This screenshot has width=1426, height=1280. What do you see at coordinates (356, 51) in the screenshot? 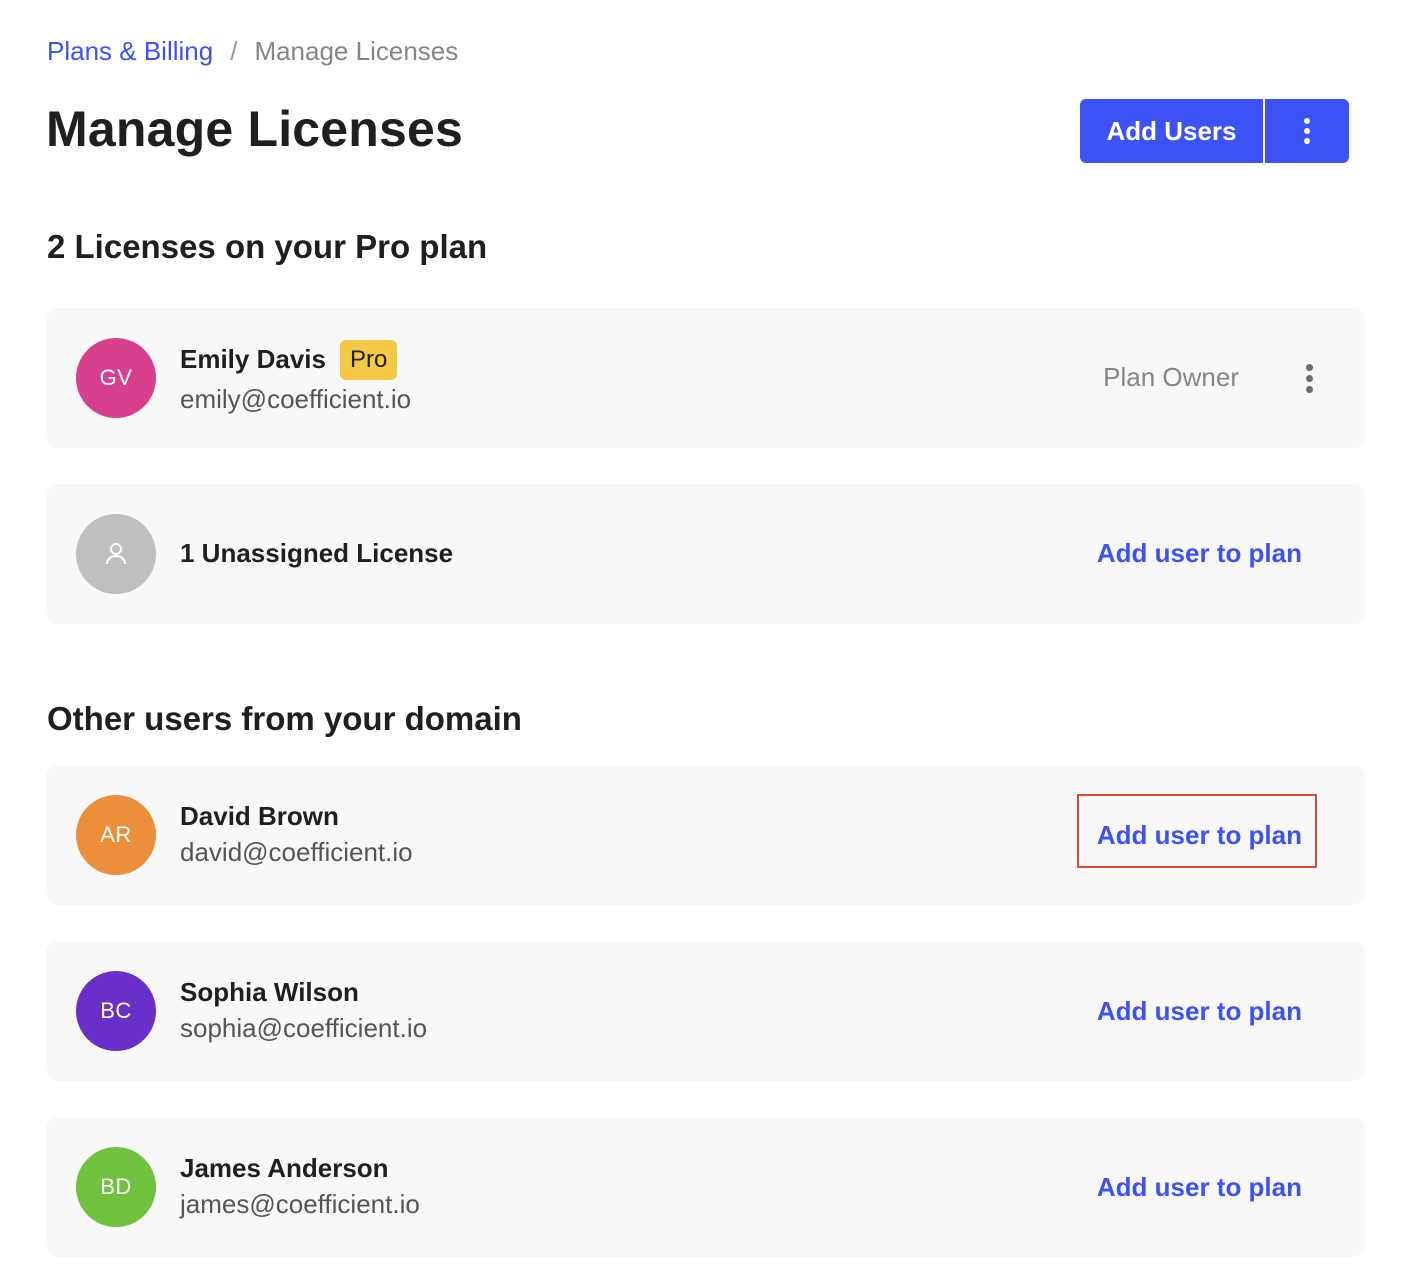
I see `breadcrumb-current: Manage Licenses` at bounding box center [356, 51].